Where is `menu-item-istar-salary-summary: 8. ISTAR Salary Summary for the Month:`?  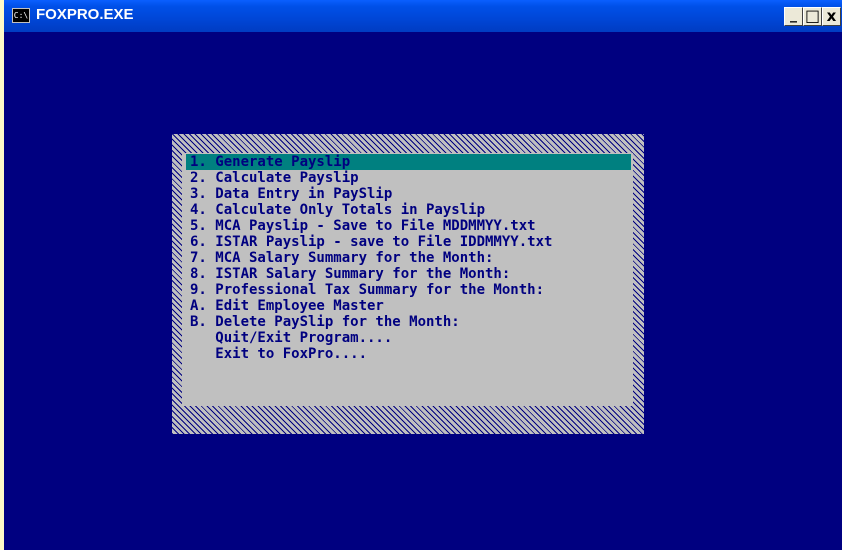 menu-item-istar-salary-summary: 8. ISTAR Salary Summary for the Month: is located at coordinates (408, 274).